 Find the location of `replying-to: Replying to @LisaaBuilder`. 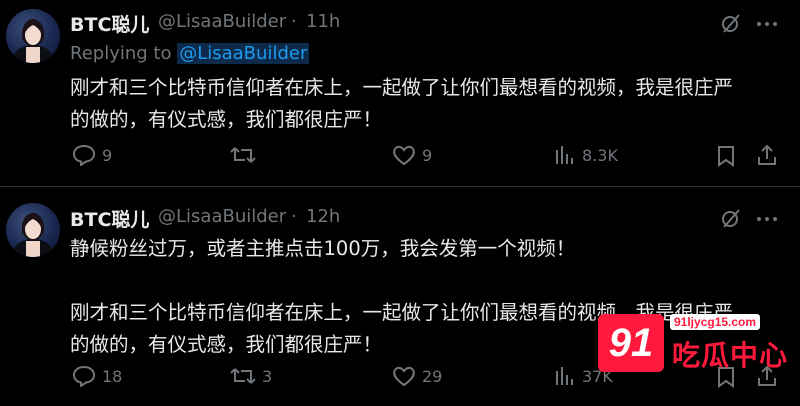

replying-to: Replying to @LisaaBuilder is located at coordinates (190, 53).